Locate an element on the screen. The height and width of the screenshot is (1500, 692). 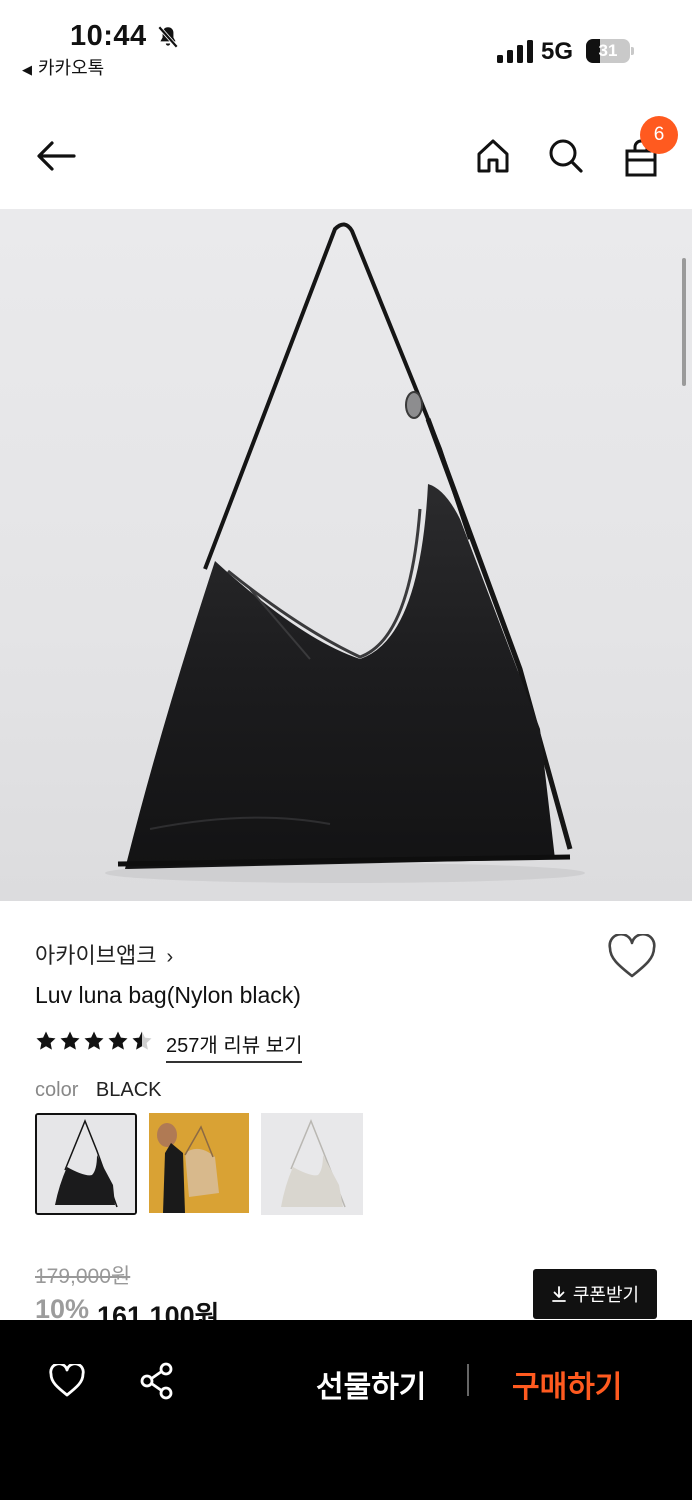
reviews-link: 257개 리뷰 보기 is located at coordinates (234, 1046).